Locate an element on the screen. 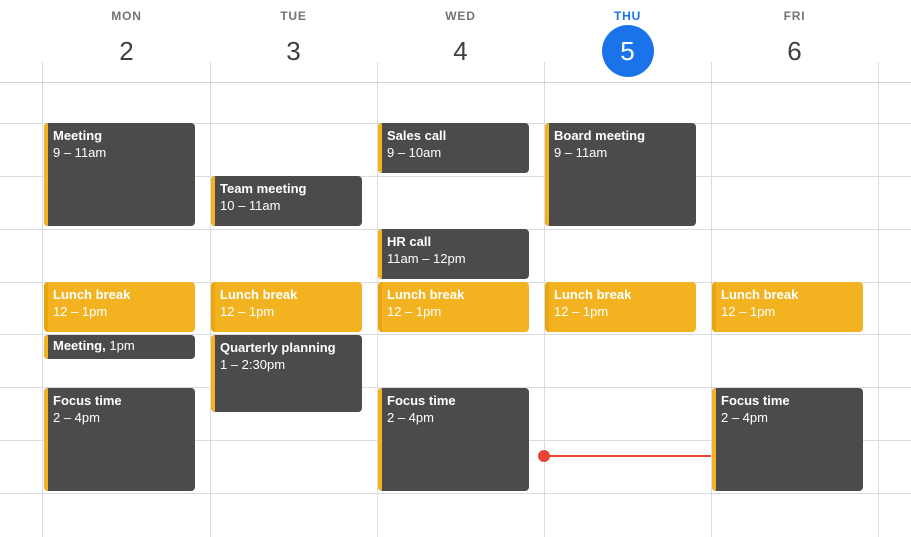 The height and width of the screenshot is (537, 911). event-team-meeting: Team meeting 10 – 11am is located at coordinates (286, 201).